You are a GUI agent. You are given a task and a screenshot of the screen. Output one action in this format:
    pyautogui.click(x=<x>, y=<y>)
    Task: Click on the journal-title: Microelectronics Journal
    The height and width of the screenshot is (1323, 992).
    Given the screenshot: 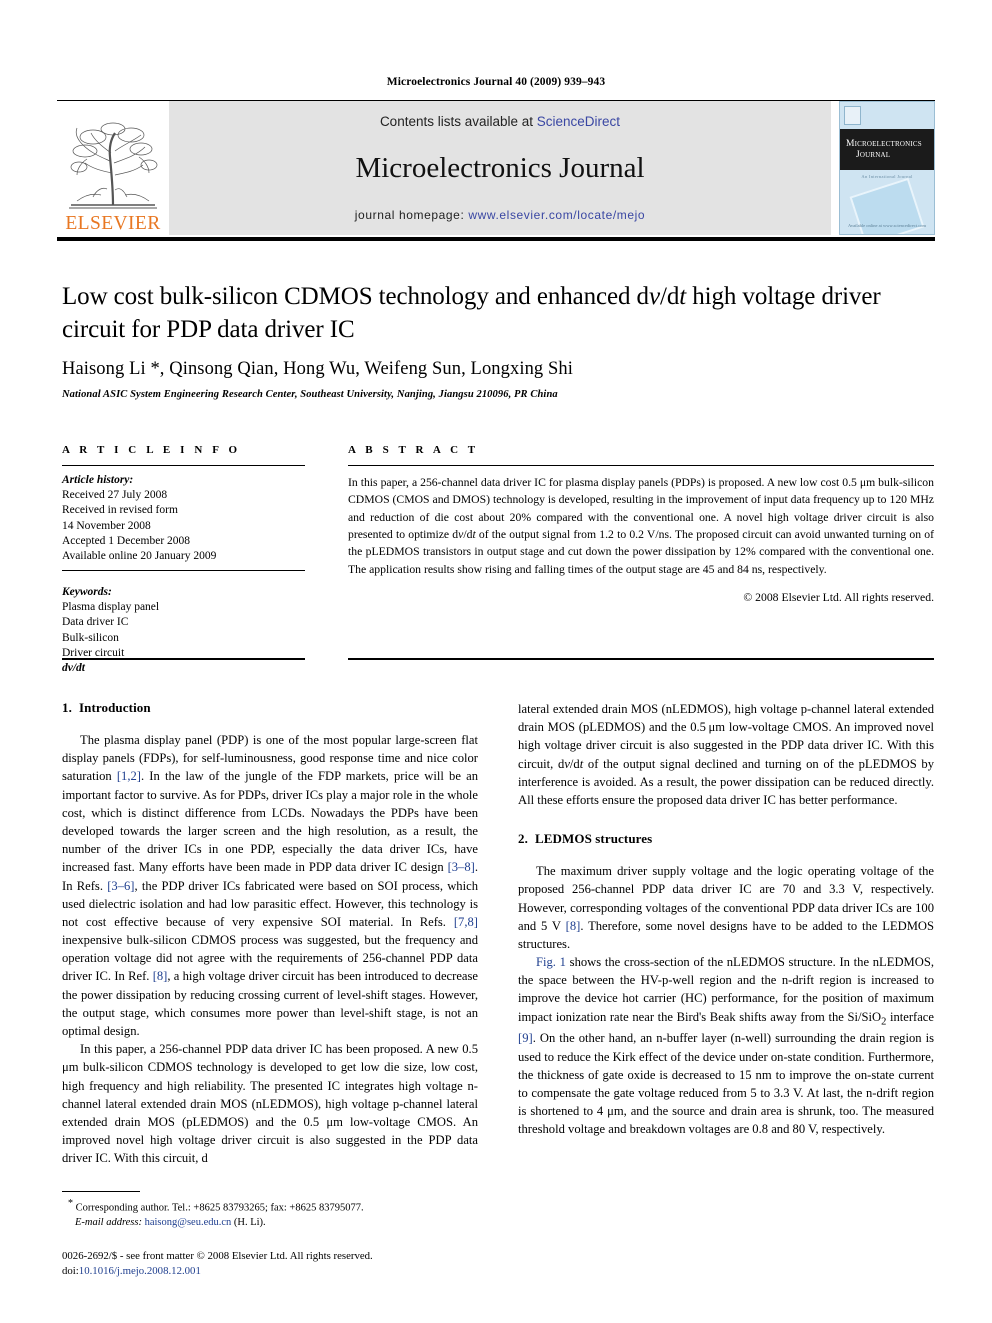 What is the action you would take?
    pyautogui.click(x=500, y=168)
    